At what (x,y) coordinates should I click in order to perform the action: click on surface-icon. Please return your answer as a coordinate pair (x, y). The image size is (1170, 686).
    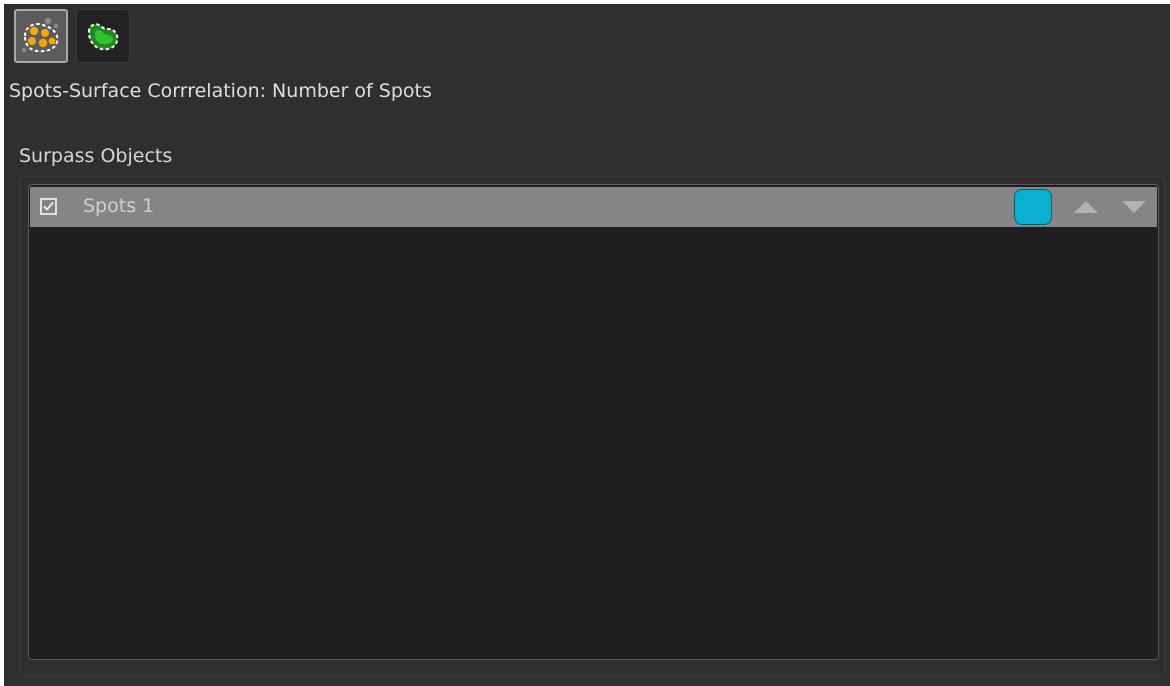
    Looking at the image, I should click on (103, 37).